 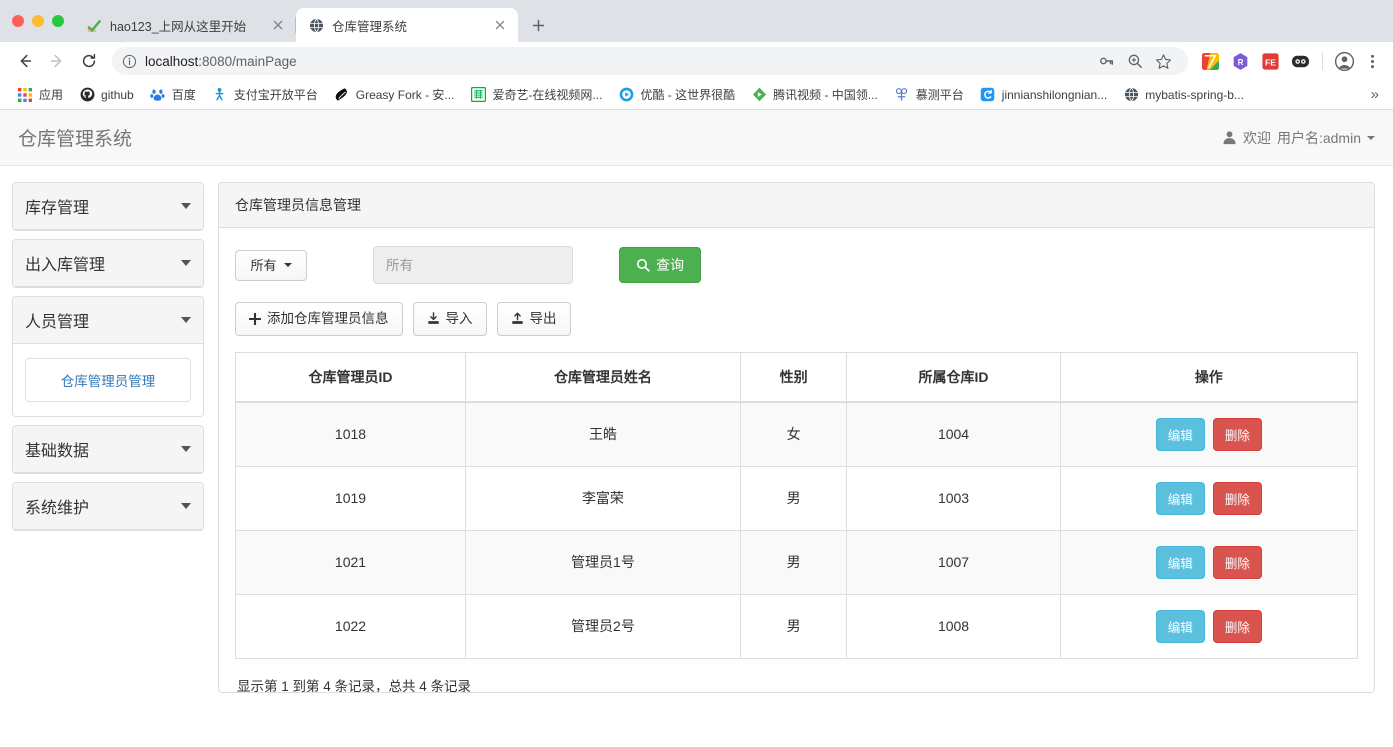 What do you see at coordinates (1372, 61) in the screenshot?
I see `three-dots-menu-icon` at bounding box center [1372, 61].